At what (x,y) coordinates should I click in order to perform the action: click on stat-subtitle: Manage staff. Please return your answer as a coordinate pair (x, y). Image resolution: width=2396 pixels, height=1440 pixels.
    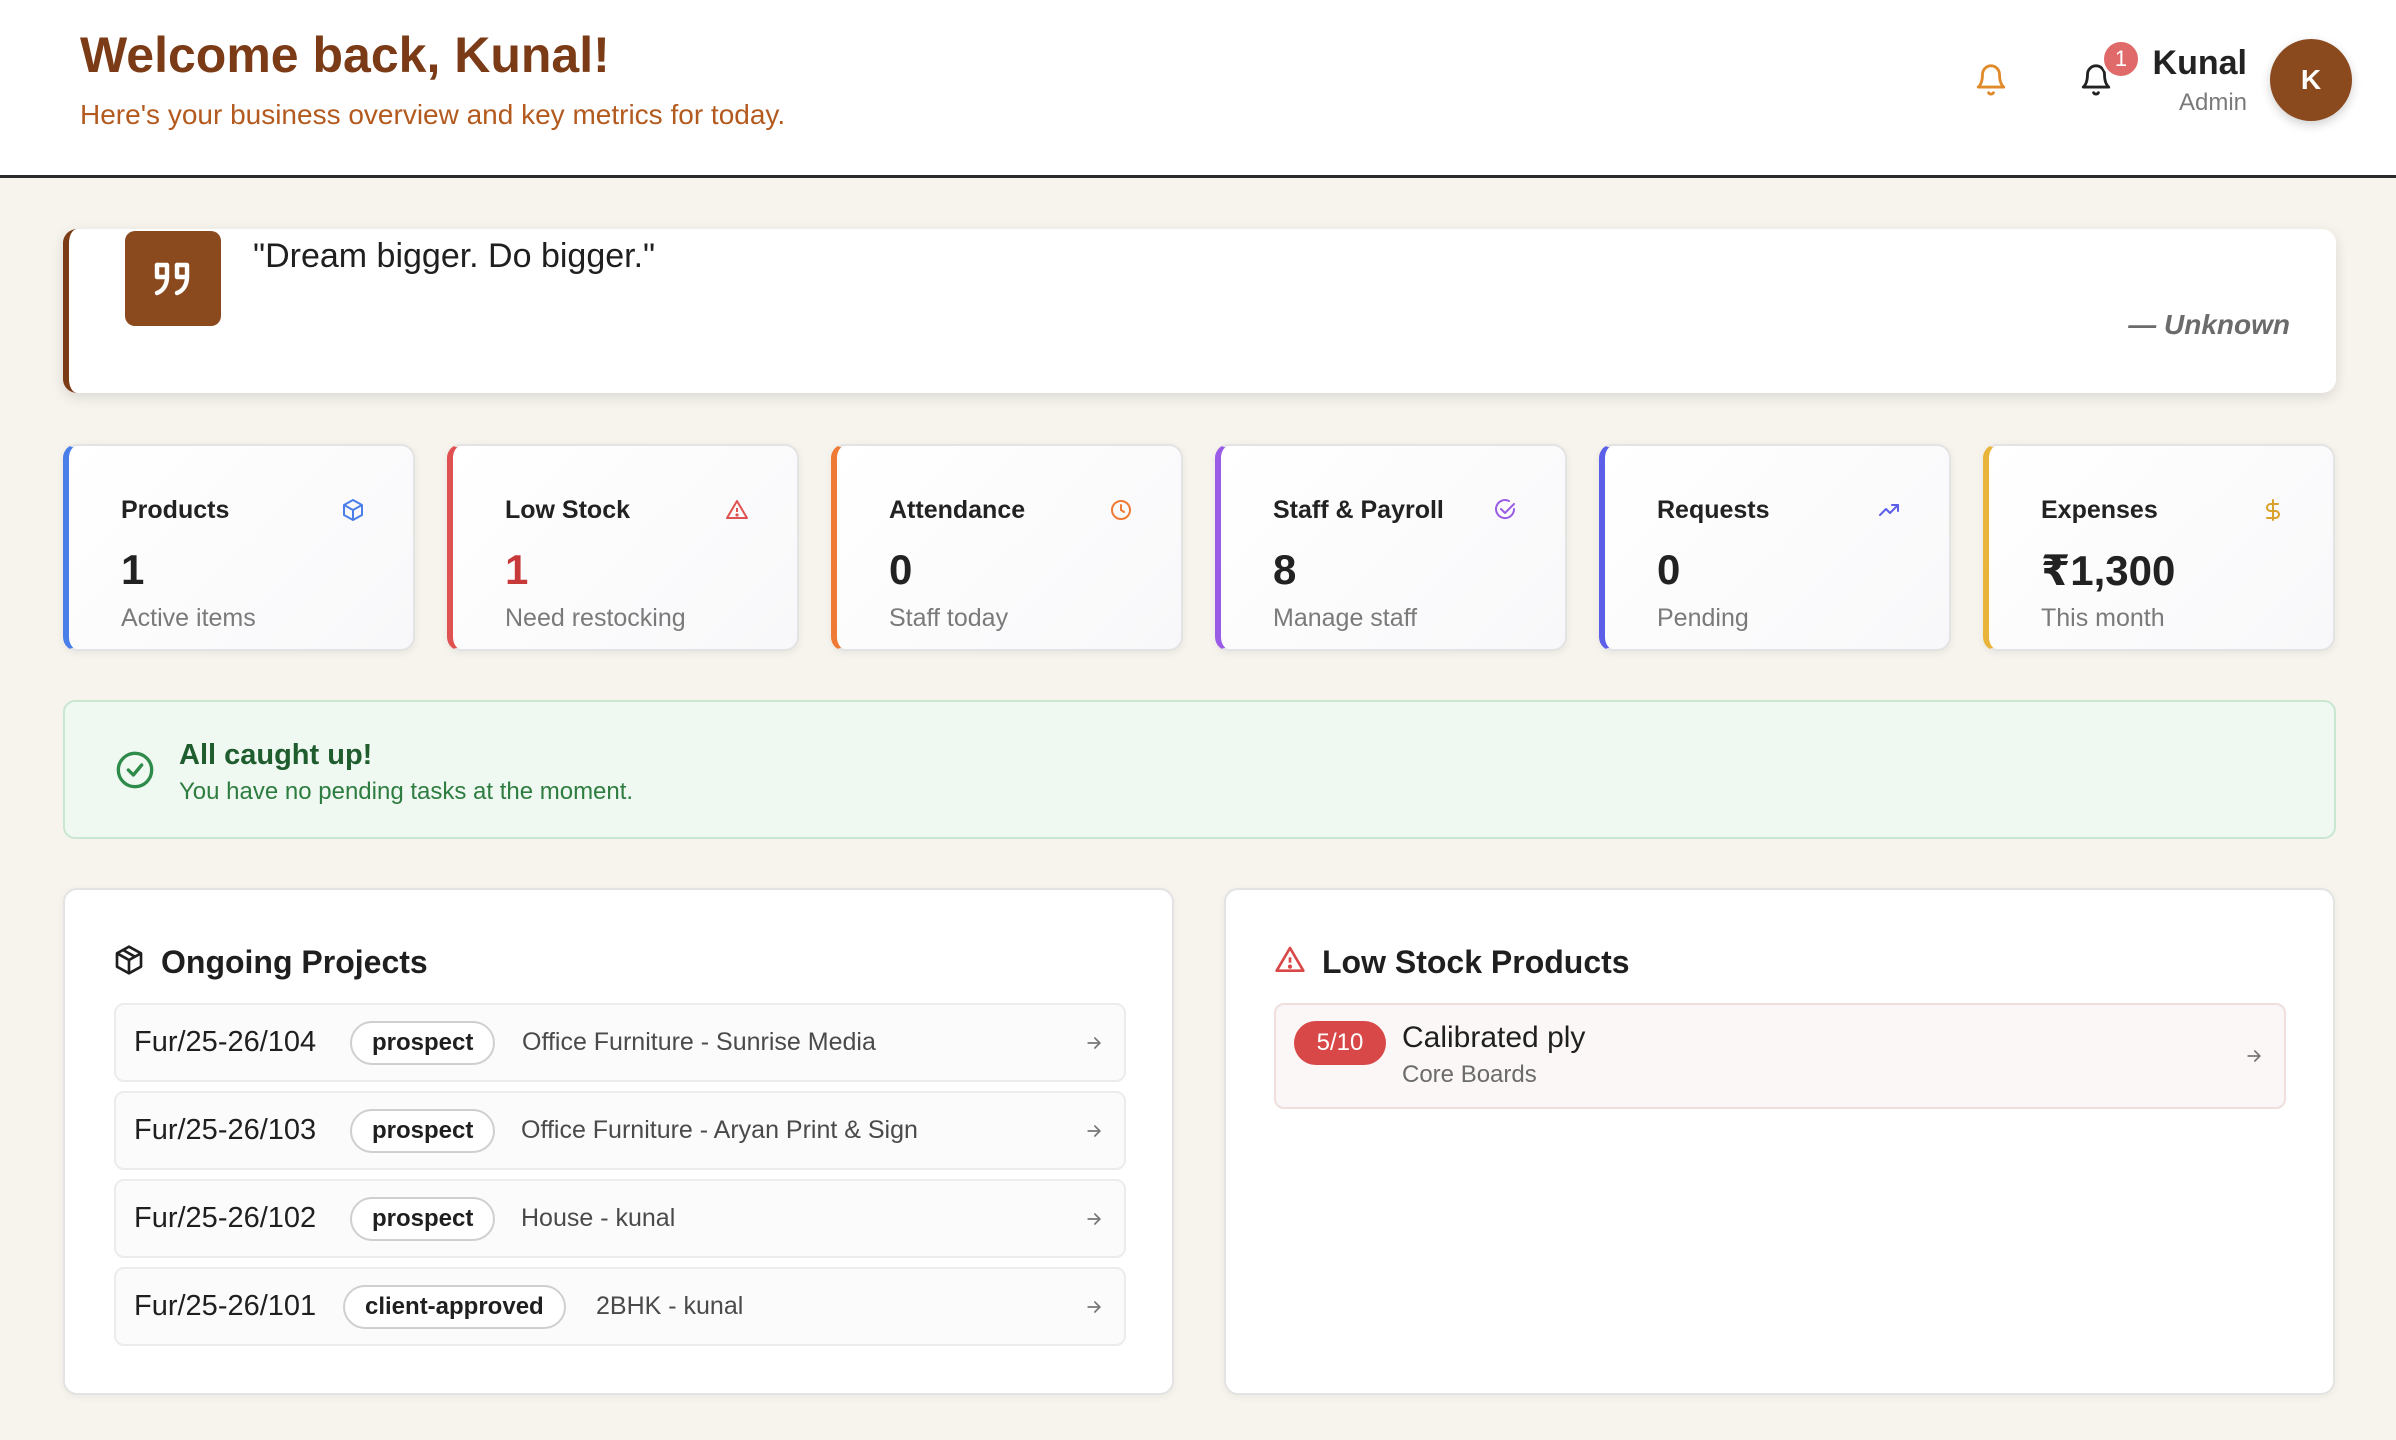
    Looking at the image, I should click on (1345, 618).